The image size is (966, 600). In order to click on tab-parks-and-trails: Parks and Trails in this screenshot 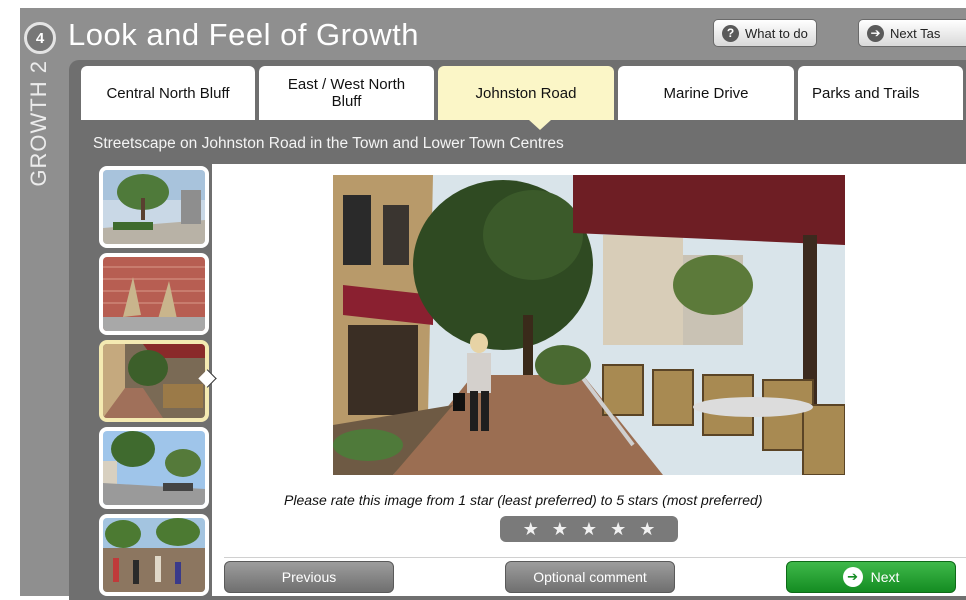, I will do `click(880, 93)`.